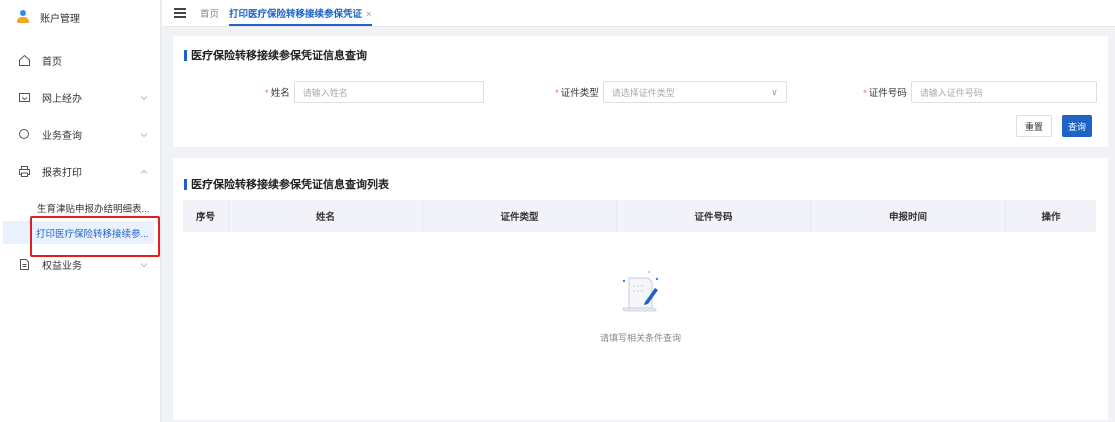 This screenshot has width=1115, height=422. Describe the element at coordinates (908, 216) in the screenshot. I see `column-header-declare-time: 申报时间` at that location.